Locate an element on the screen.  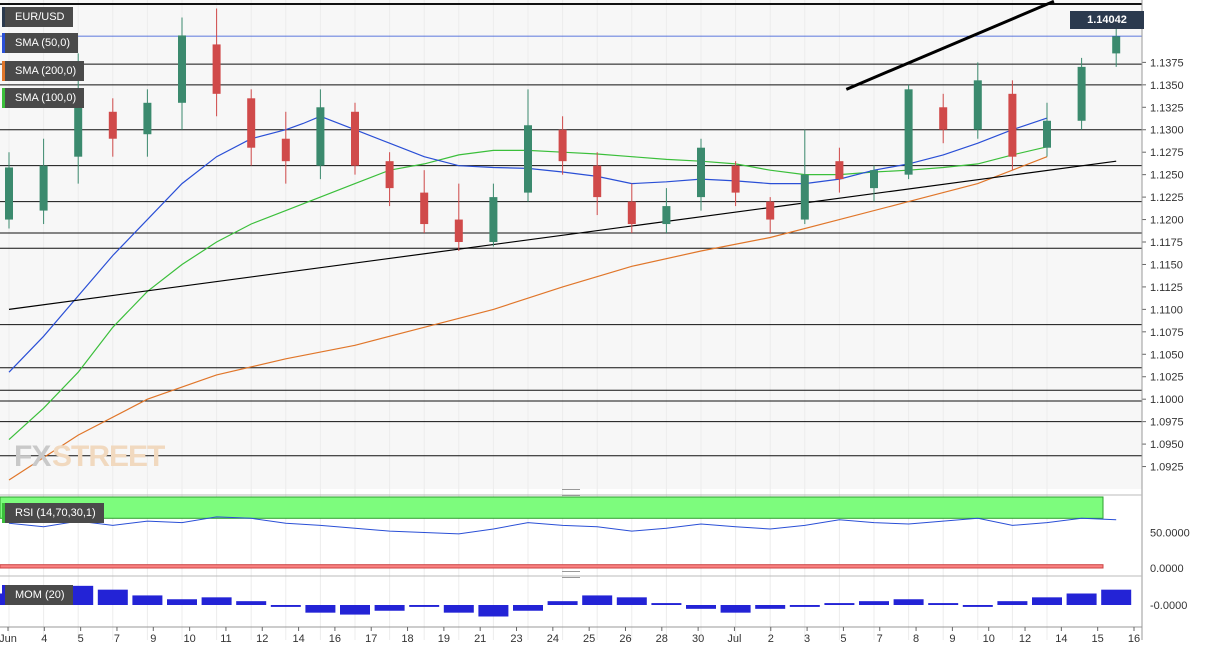
y-tick-label: 1.1175 is located at coordinates (1166, 243).